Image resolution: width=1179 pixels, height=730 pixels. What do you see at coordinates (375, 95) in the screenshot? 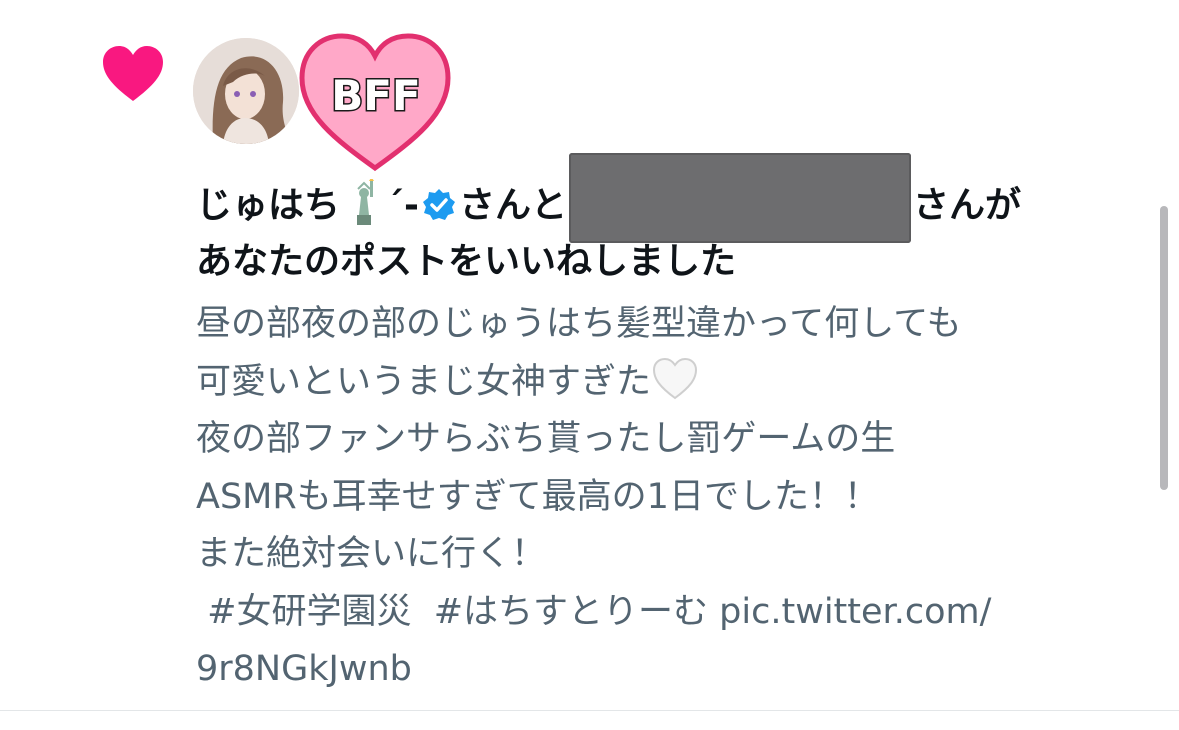
I see `bff-badge-text: BFF` at bounding box center [375, 95].